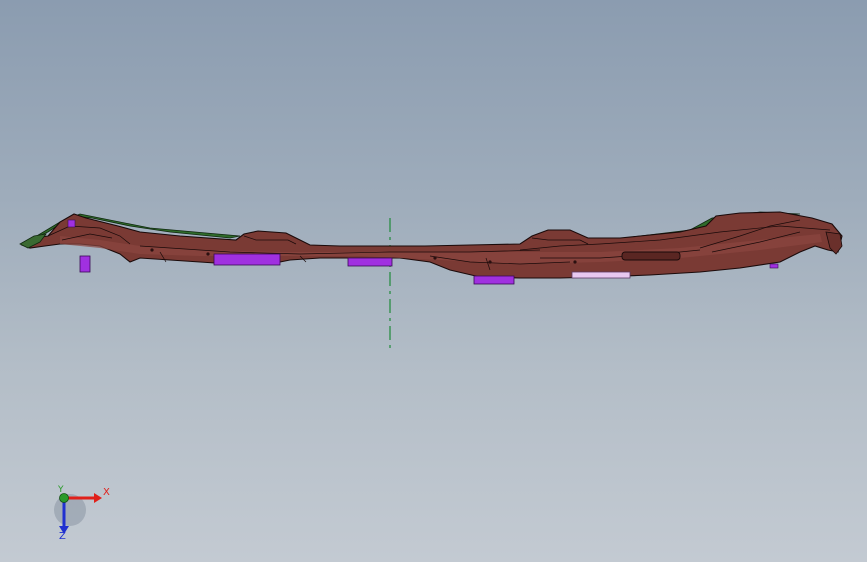  Describe the element at coordinates (85, 264) in the screenshot. I see `clip-left-peg` at that location.